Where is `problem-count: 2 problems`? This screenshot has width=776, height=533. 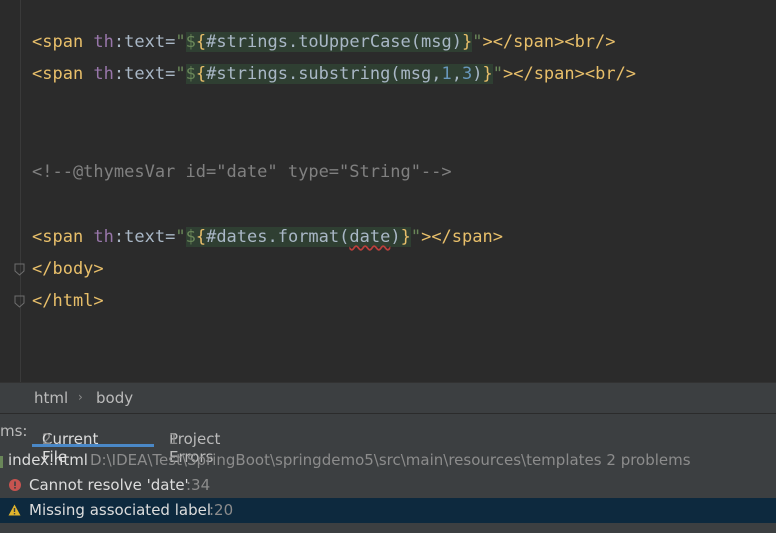 problem-count: 2 problems is located at coordinates (648, 460).